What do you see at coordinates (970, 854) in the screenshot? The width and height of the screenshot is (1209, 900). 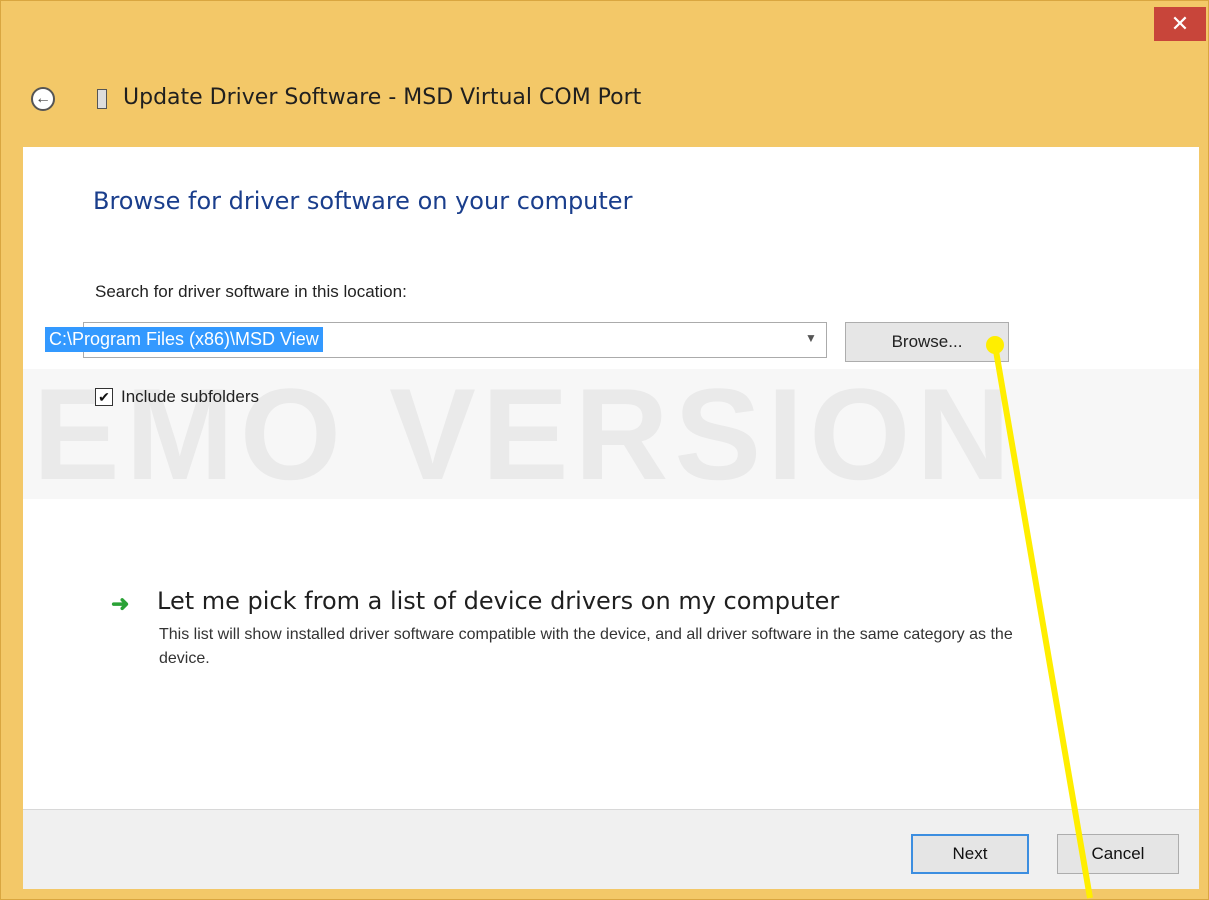 I see `next-button: Next` at bounding box center [970, 854].